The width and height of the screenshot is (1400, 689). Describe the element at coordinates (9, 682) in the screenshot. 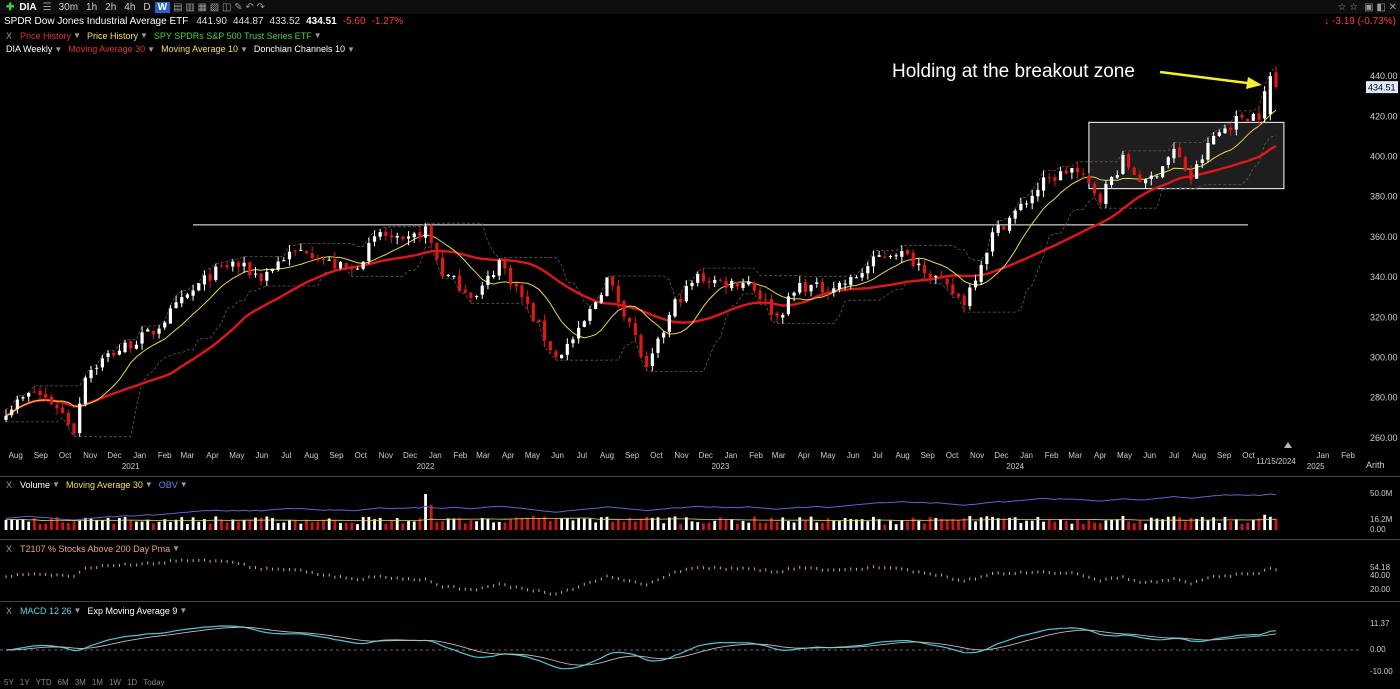

I see `range-5y: 5Y` at that location.